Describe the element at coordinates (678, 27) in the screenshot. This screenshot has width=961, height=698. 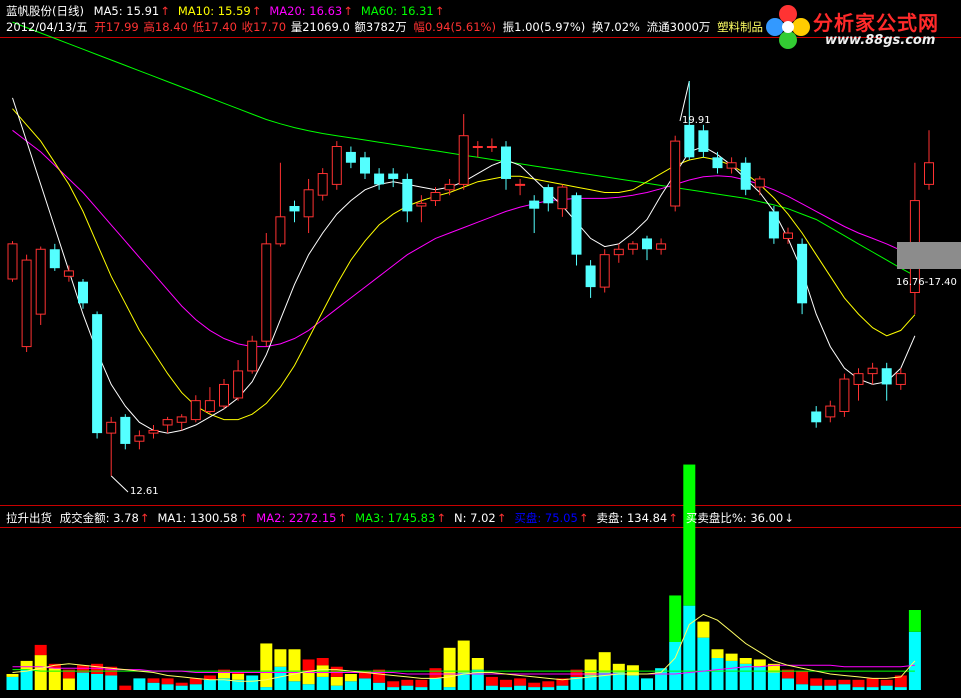
I see `float-shares: 流通3000万` at that location.